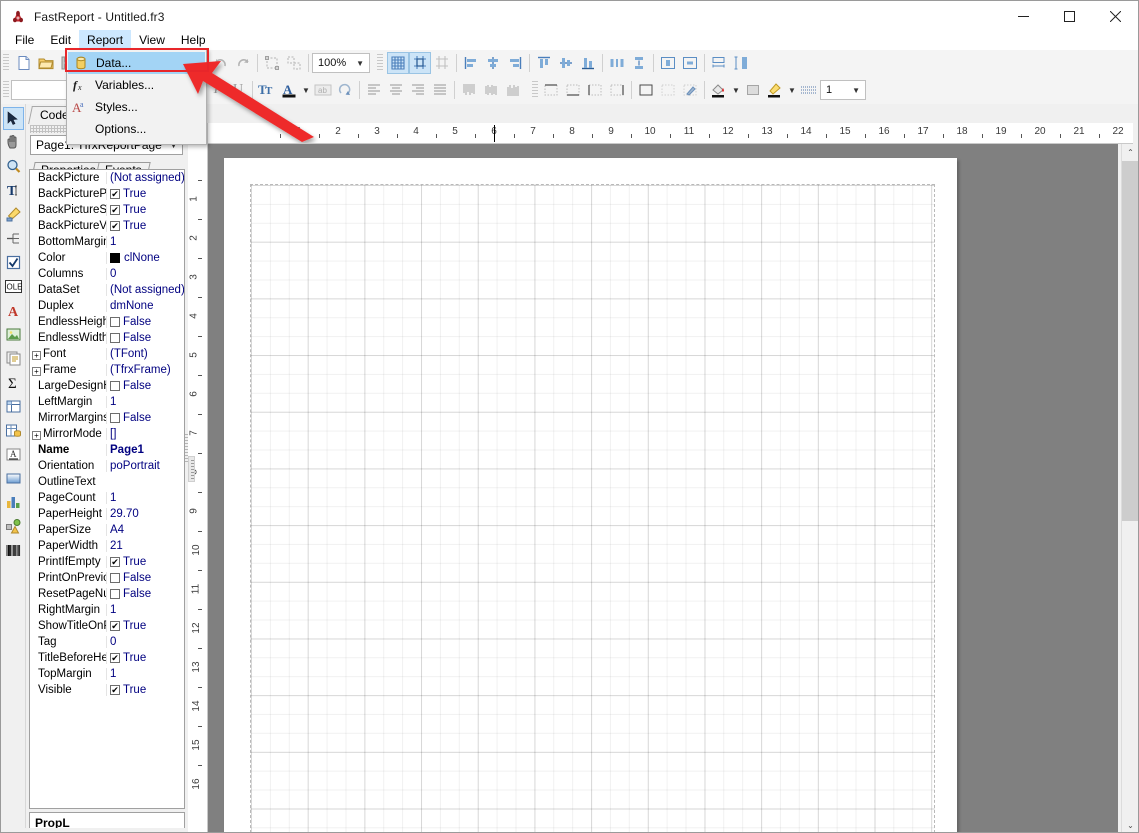 This screenshot has height=833, width=1139. I want to click on property-value: poPortrait, so click(145, 466).